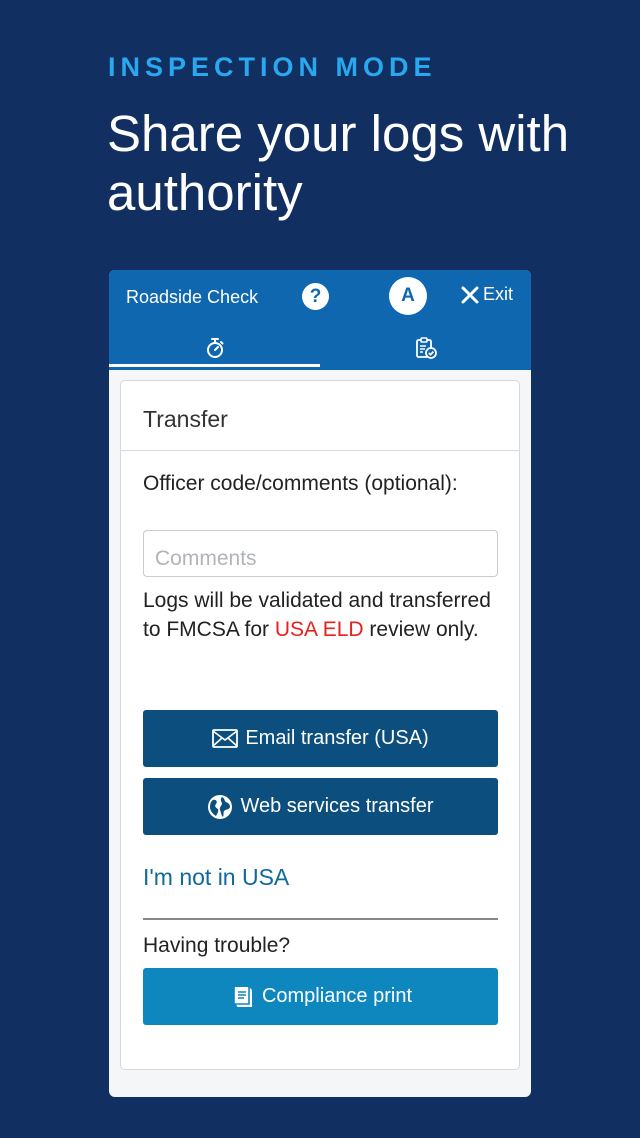  Describe the element at coordinates (337, 738) in the screenshot. I see `email-transfer-label: Email transfer (USA)` at that location.